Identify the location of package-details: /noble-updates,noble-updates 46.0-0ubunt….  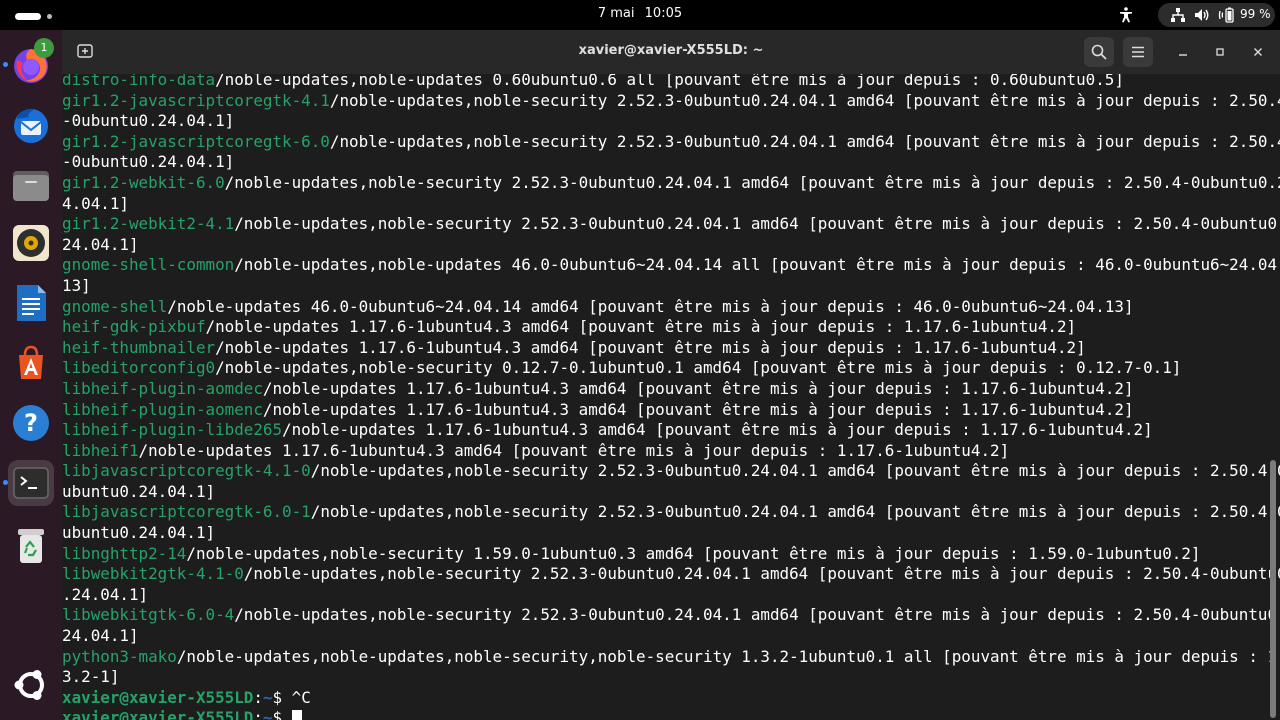
(757, 265).